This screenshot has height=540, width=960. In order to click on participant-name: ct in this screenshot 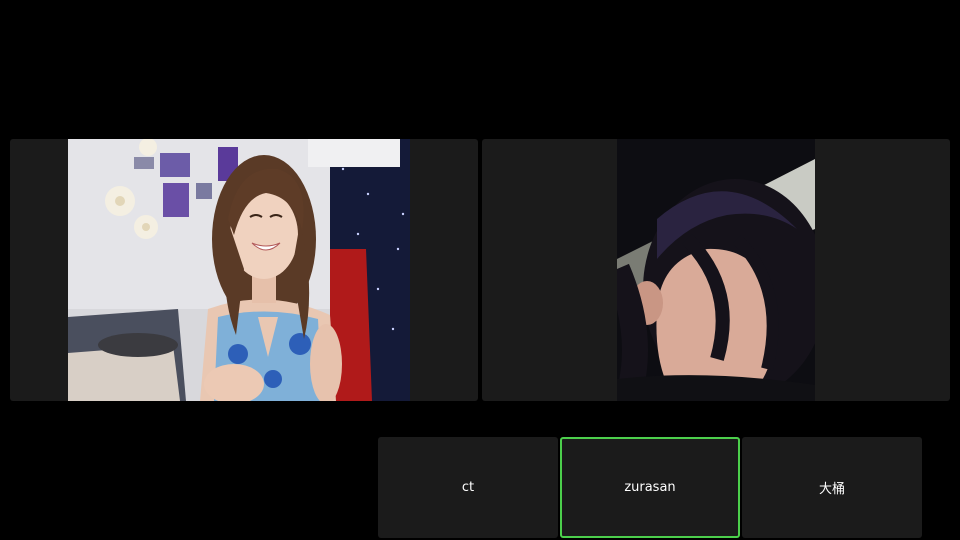, I will do `click(468, 487)`.